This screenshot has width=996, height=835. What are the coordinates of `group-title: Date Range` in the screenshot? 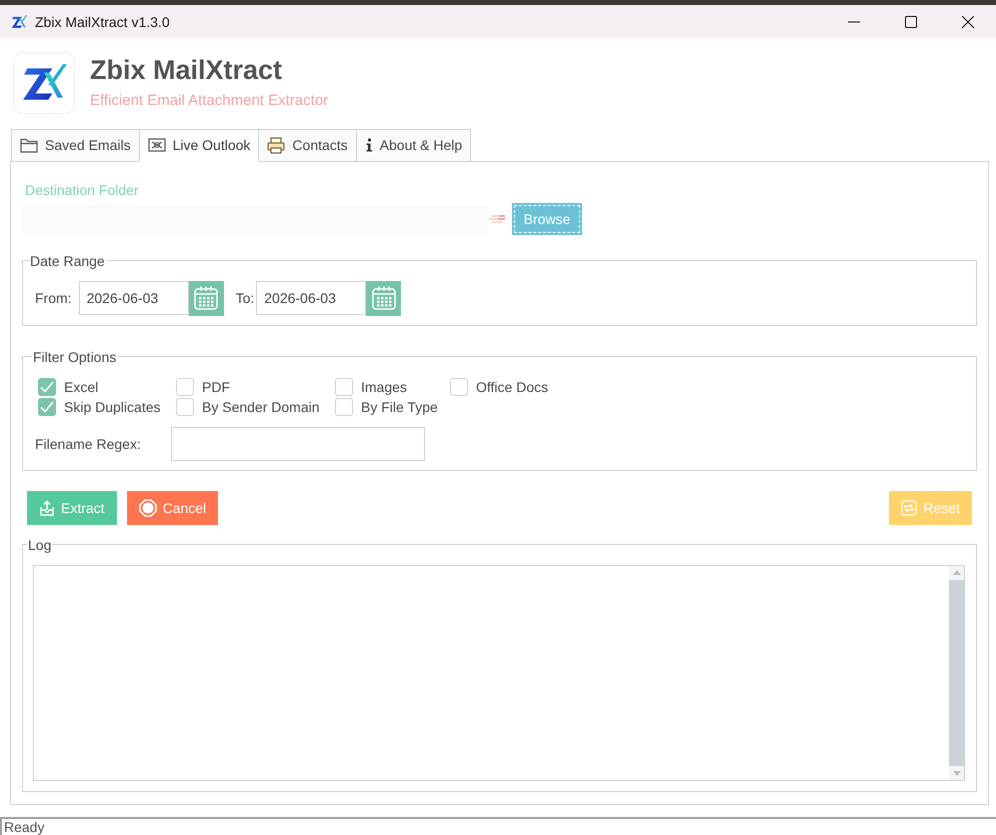 It's located at (67, 260).